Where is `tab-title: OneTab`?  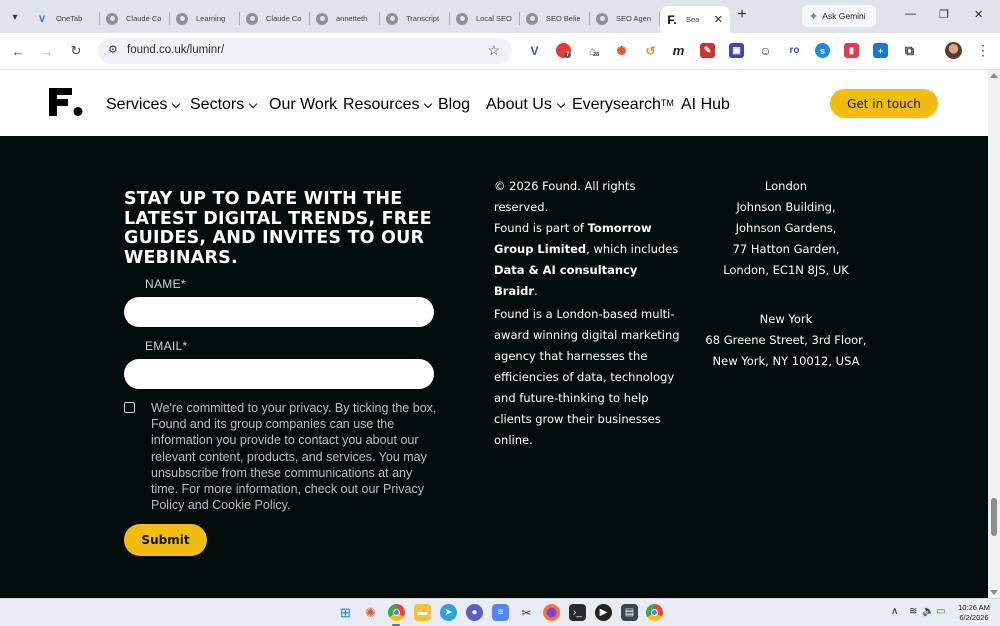 tab-title: OneTab is located at coordinates (69, 18).